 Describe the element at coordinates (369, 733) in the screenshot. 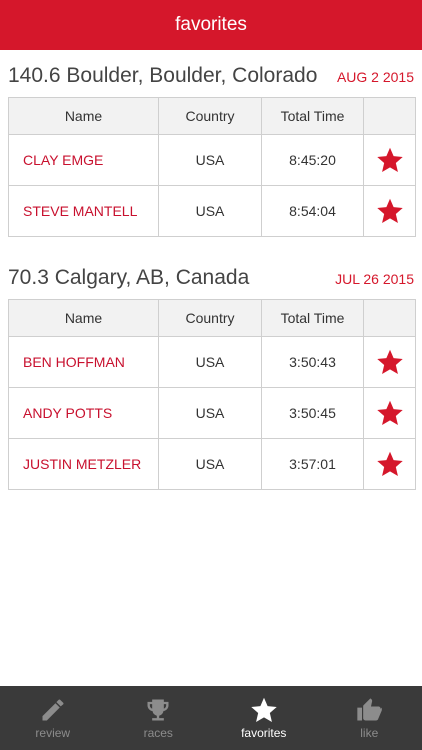

I see `tab-label: like` at that location.